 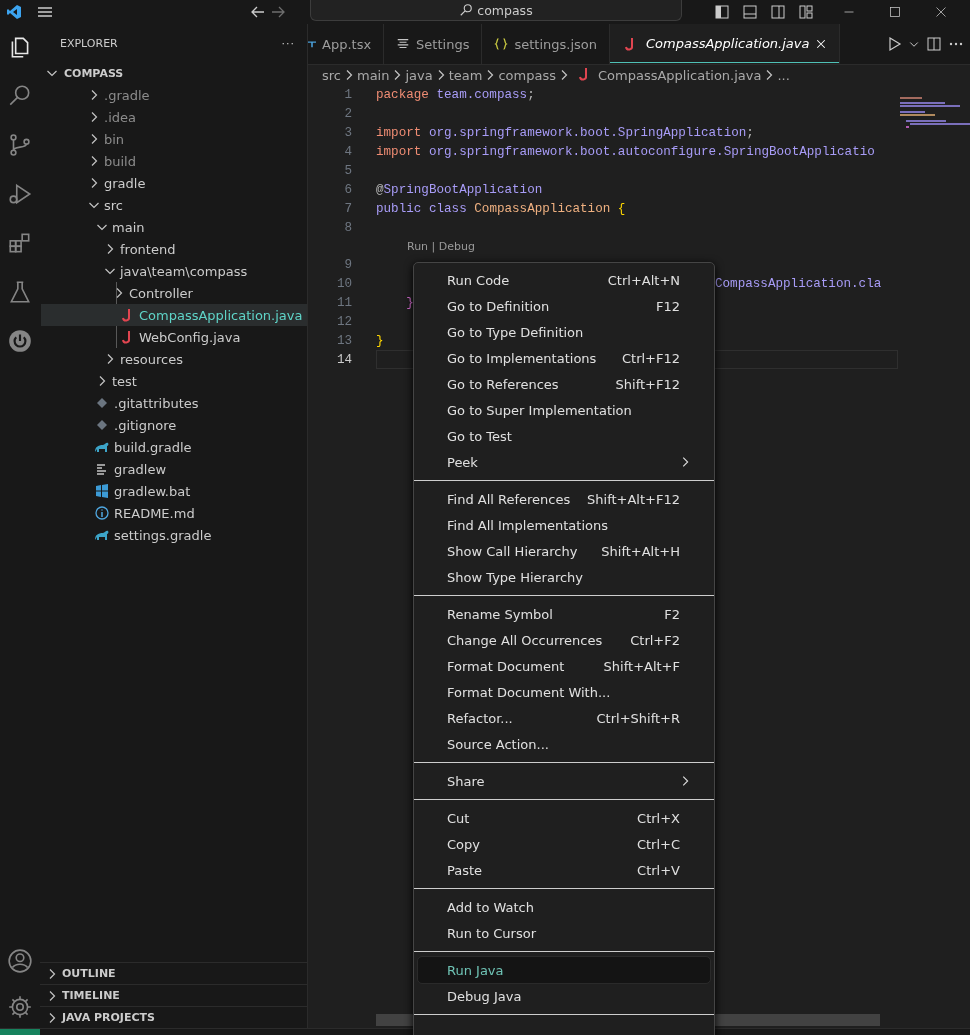 What do you see at coordinates (173, 117) in the screenshot?
I see `tree-row: .idea` at bounding box center [173, 117].